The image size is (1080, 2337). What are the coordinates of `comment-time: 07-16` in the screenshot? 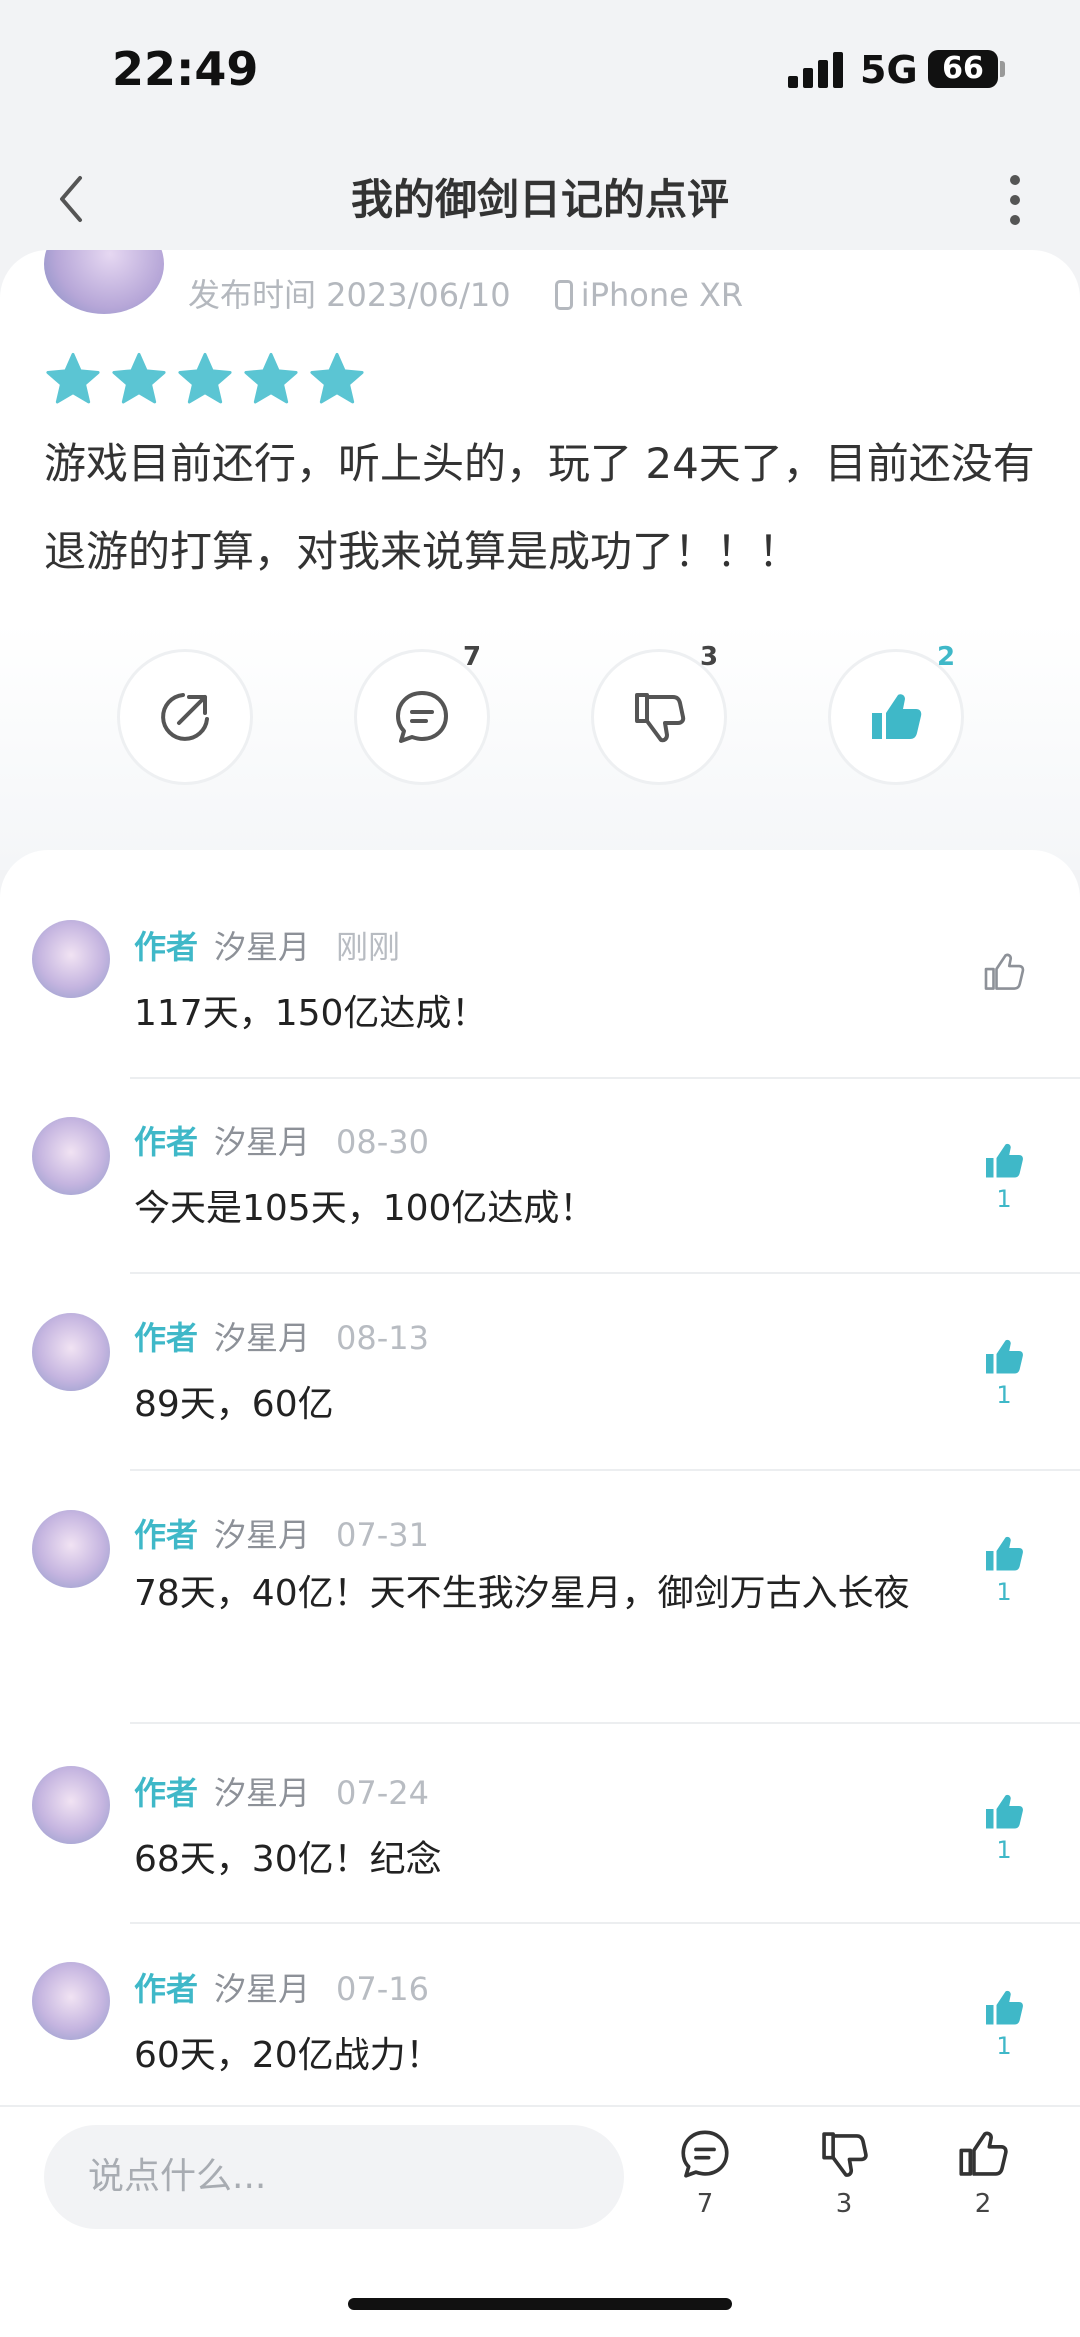 It's located at (383, 1989).